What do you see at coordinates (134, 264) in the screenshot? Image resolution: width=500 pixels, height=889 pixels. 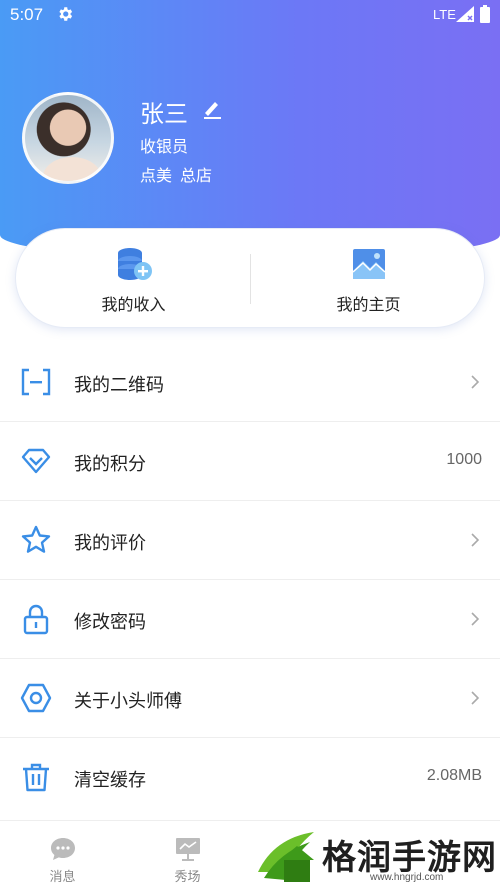 I see `income-coins-icon` at bounding box center [134, 264].